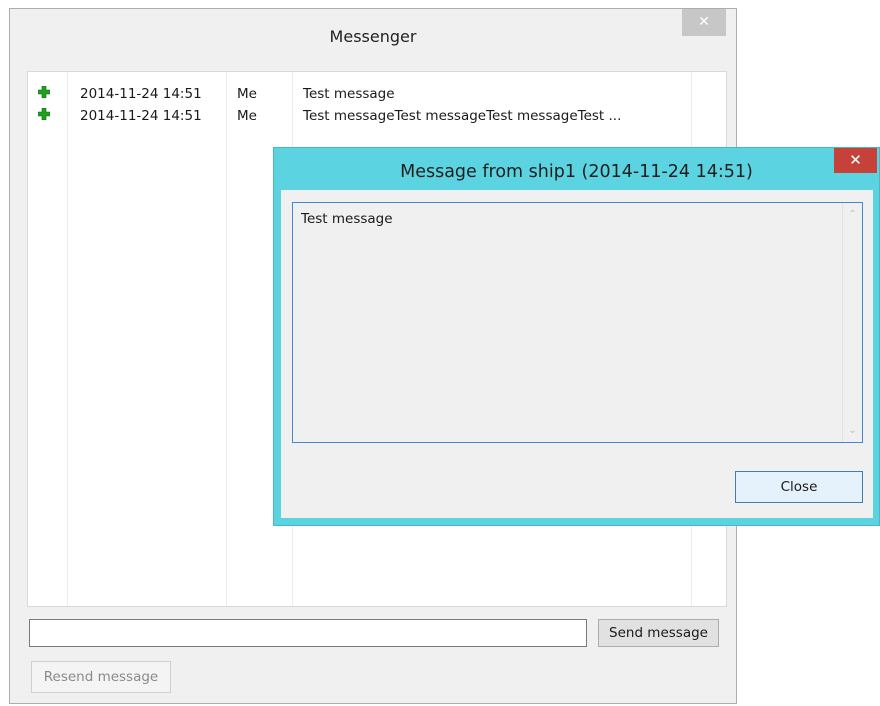 The height and width of the screenshot is (706, 880). I want to click on messenger-titlebar: Messenger ✕, so click(373, 34).